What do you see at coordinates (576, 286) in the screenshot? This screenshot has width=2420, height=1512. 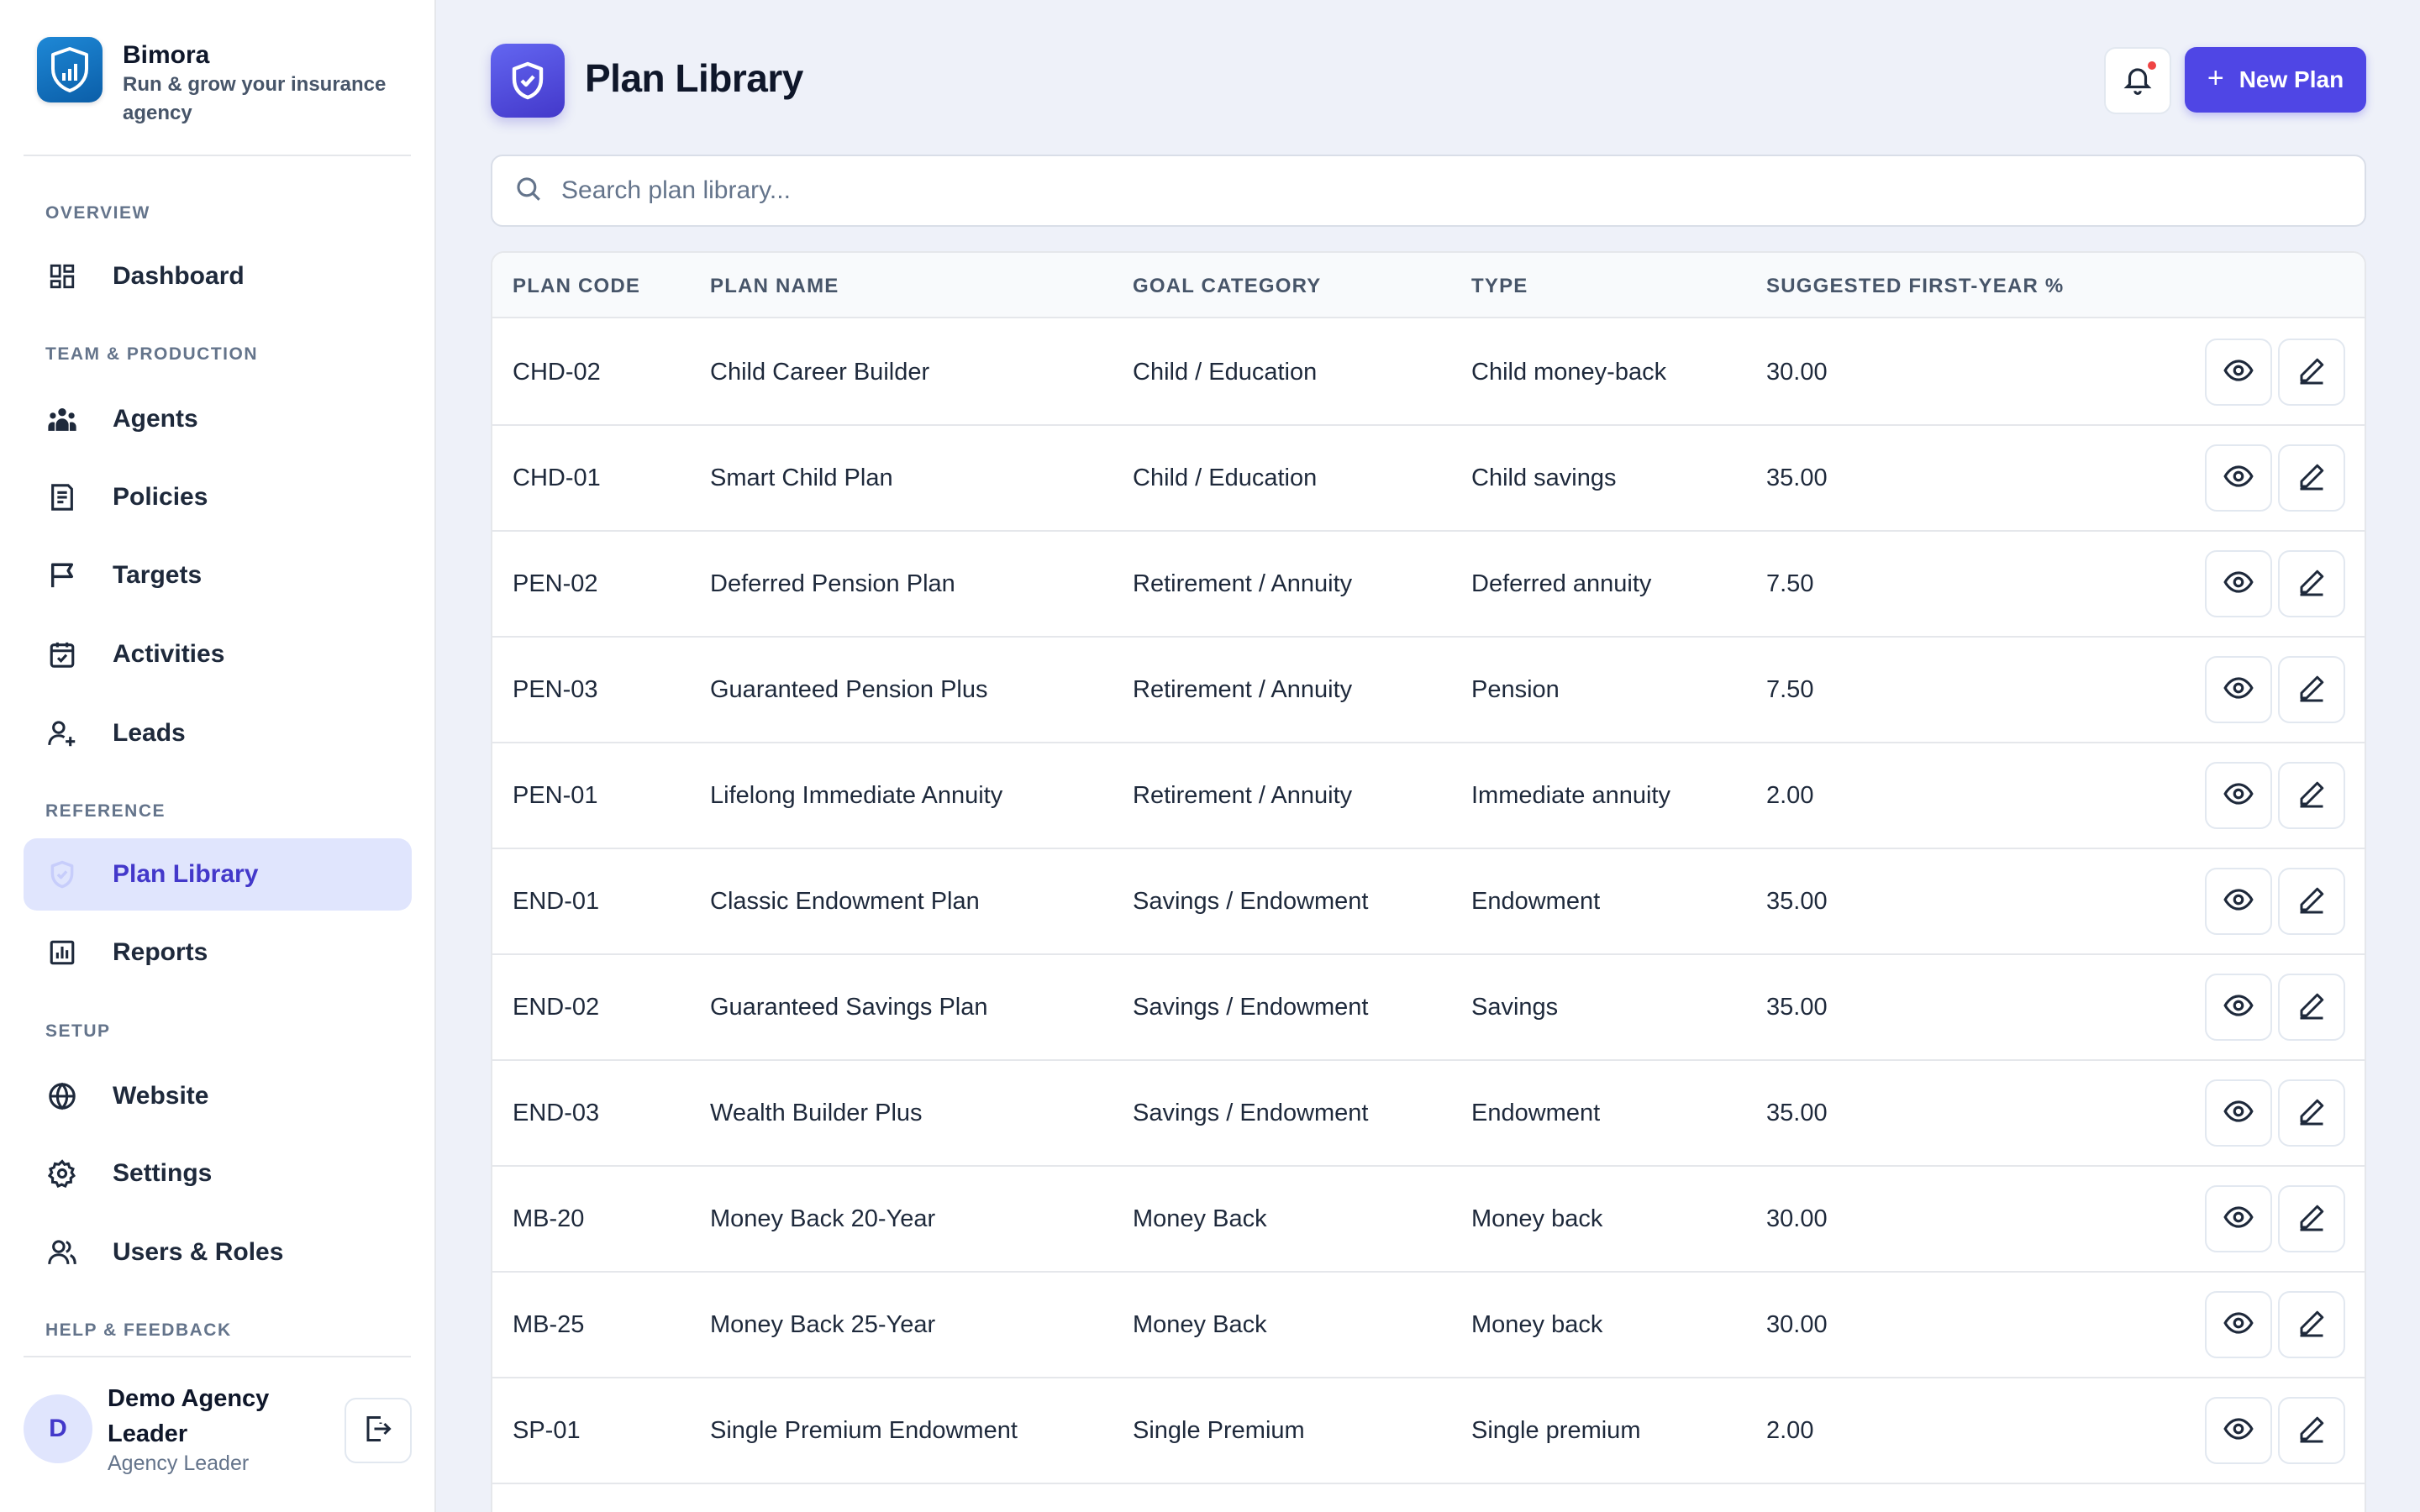 I see `column-header-plan-code: PLAN CODE` at bounding box center [576, 286].